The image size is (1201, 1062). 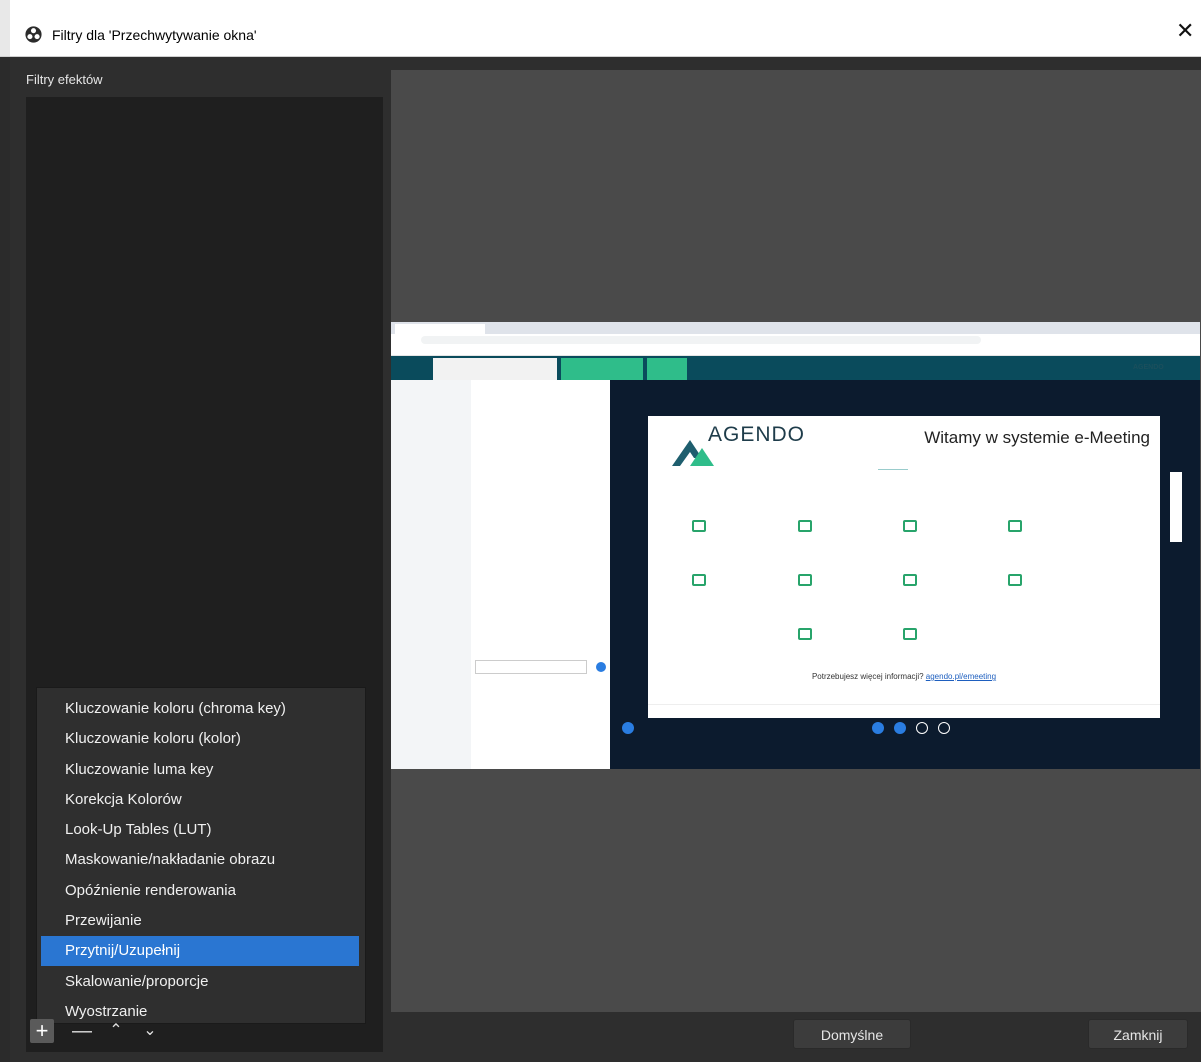 What do you see at coordinates (628, 728) in the screenshot?
I see `preview-add-icon` at bounding box center [628, 728].